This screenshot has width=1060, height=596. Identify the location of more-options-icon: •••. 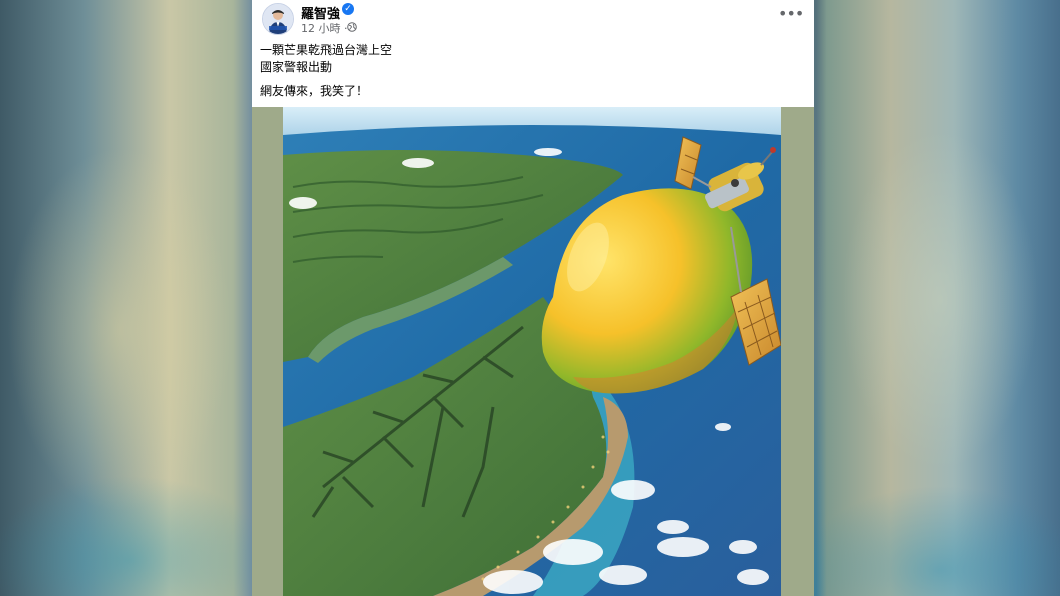
(791, 15).